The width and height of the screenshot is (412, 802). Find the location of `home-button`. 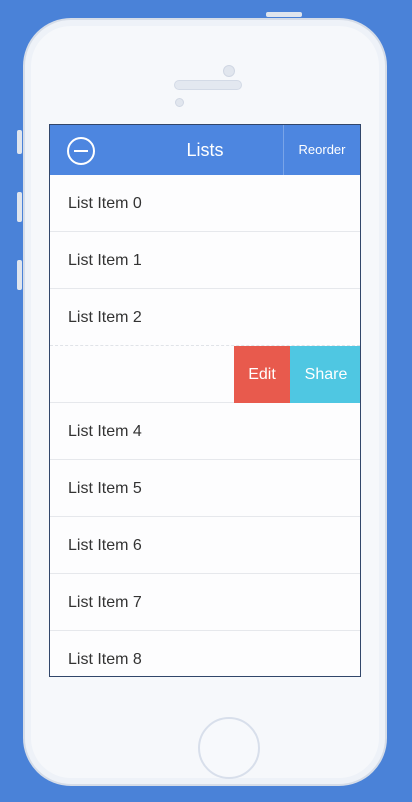

home-button is located at coordinates (229, 748).